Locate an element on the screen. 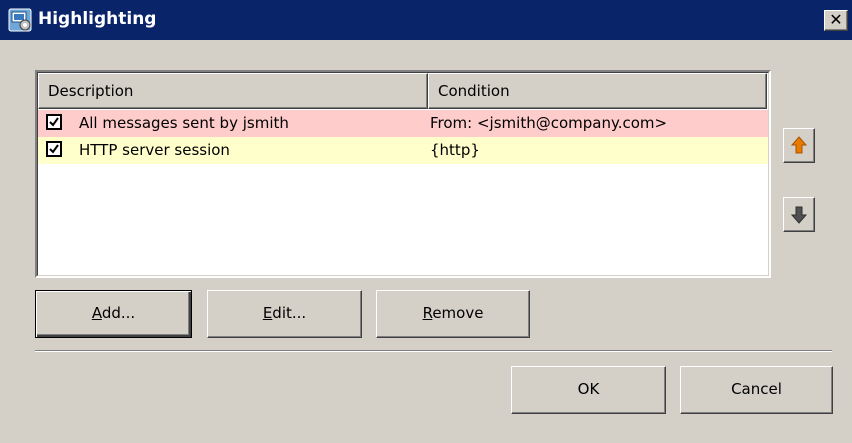 The image size is (852, 443). arrow-up-icon is located at coordinates (799, 145).